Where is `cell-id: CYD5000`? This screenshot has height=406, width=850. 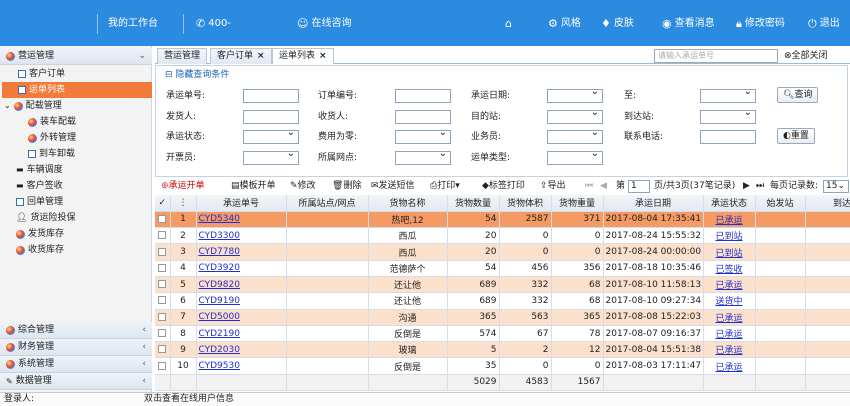 cell-id: CYD5000 is located at coordinates (241, 317).